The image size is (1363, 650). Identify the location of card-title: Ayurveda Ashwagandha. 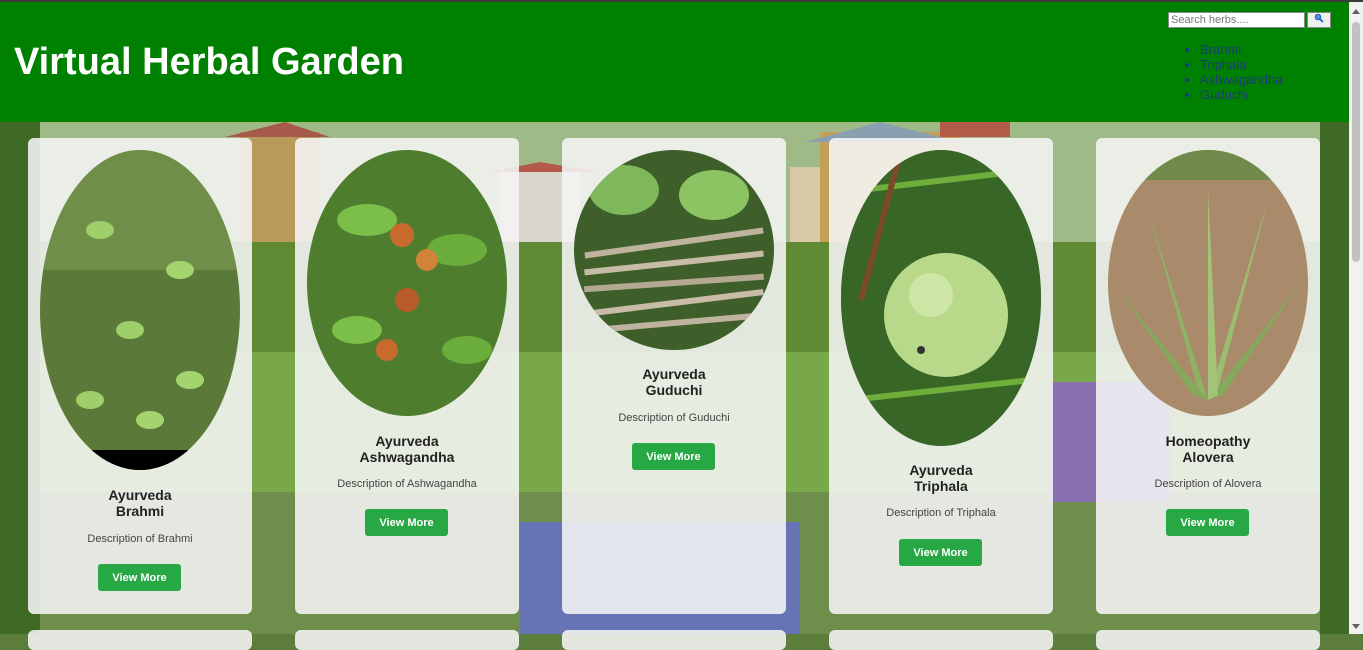
(407, 449).